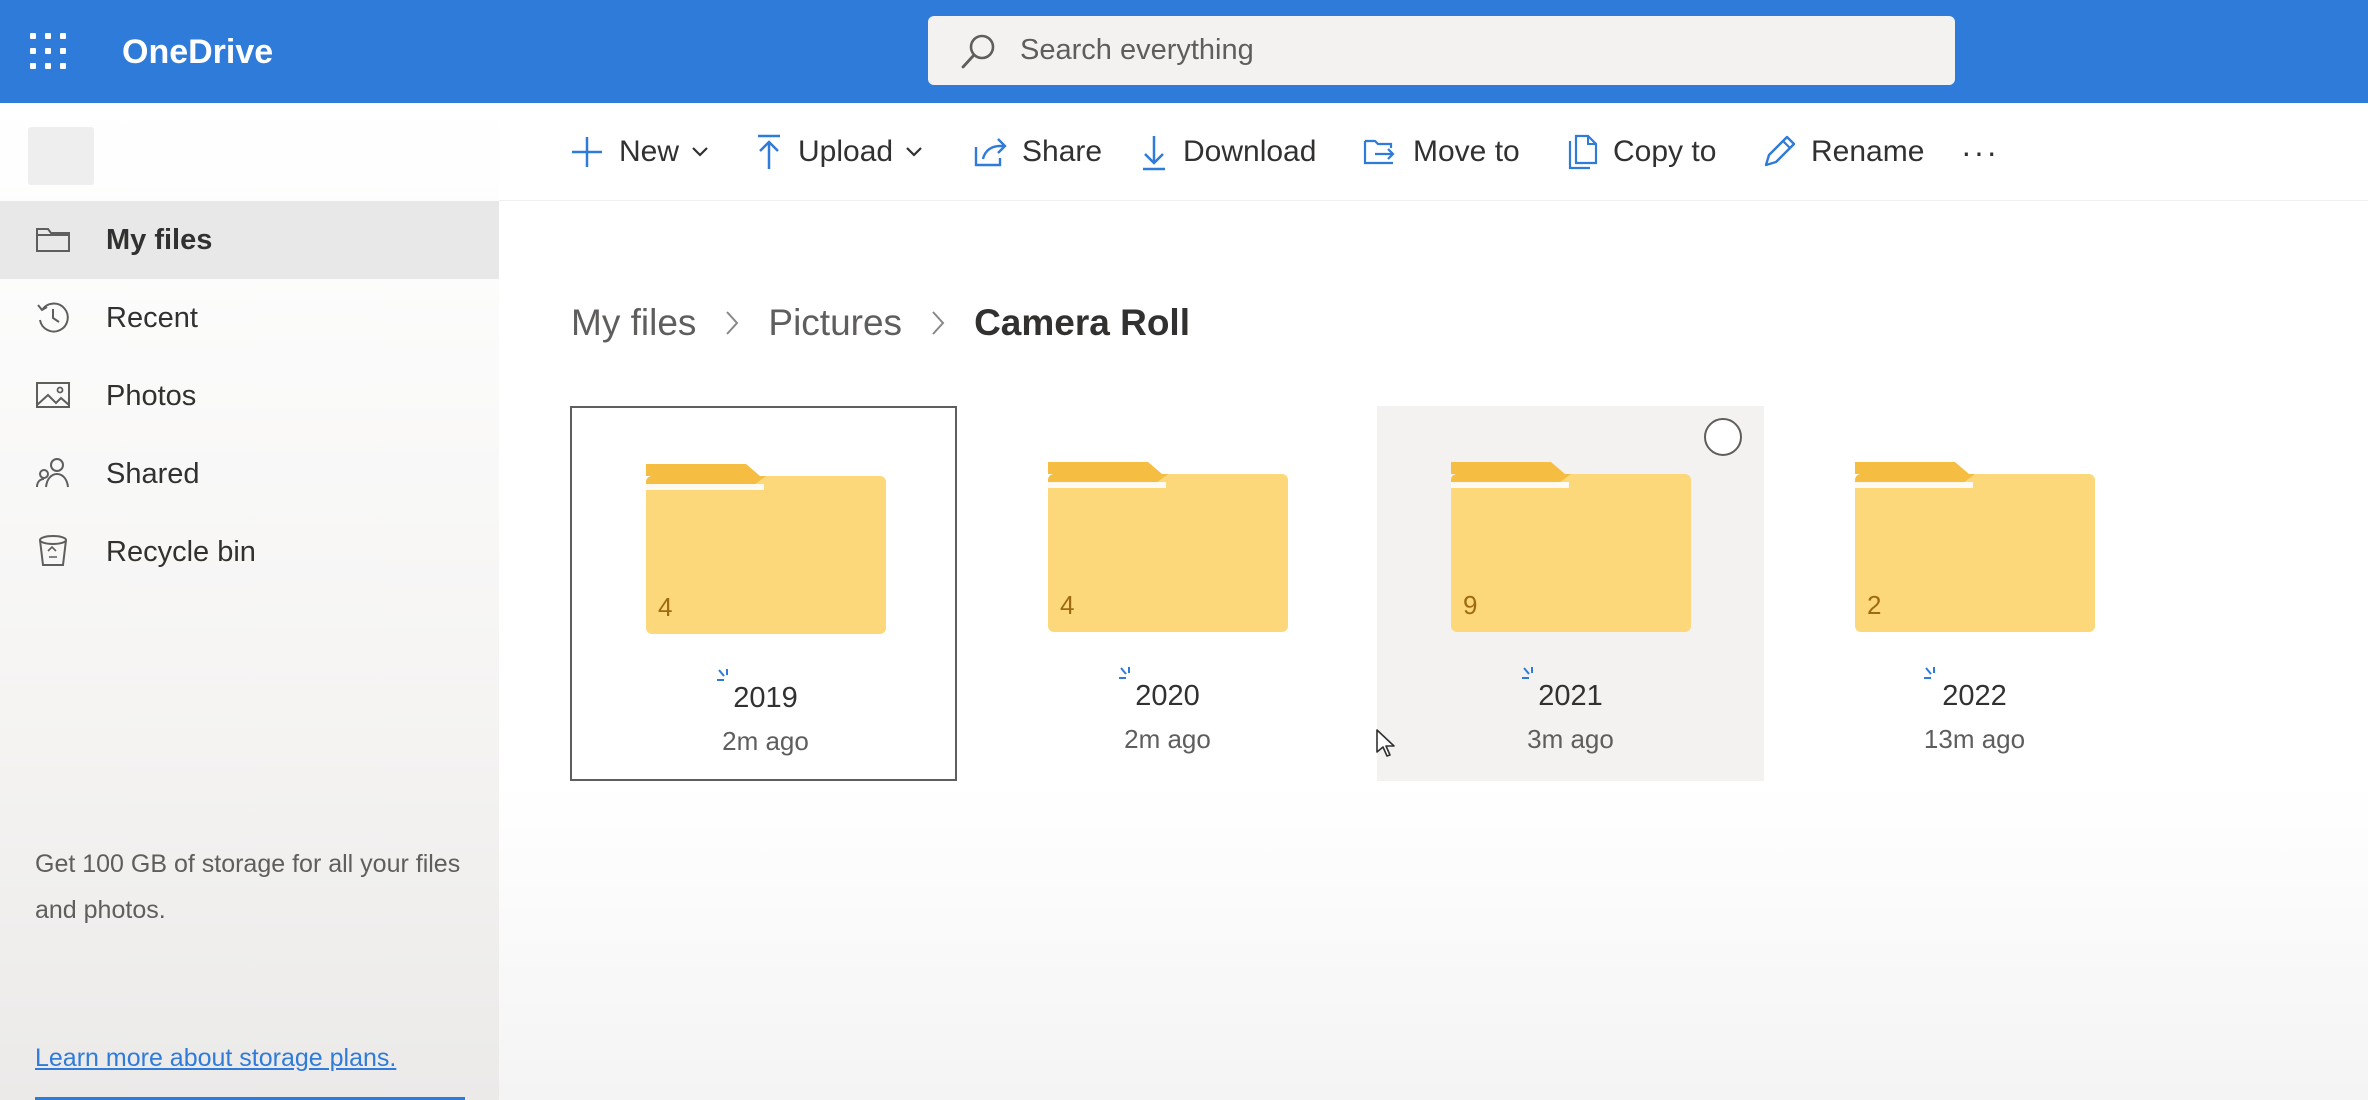  What do you see at coordinates (1723, 437) in the screenshot?
I see `select-checkbox` at bounding box center [1723, 437].